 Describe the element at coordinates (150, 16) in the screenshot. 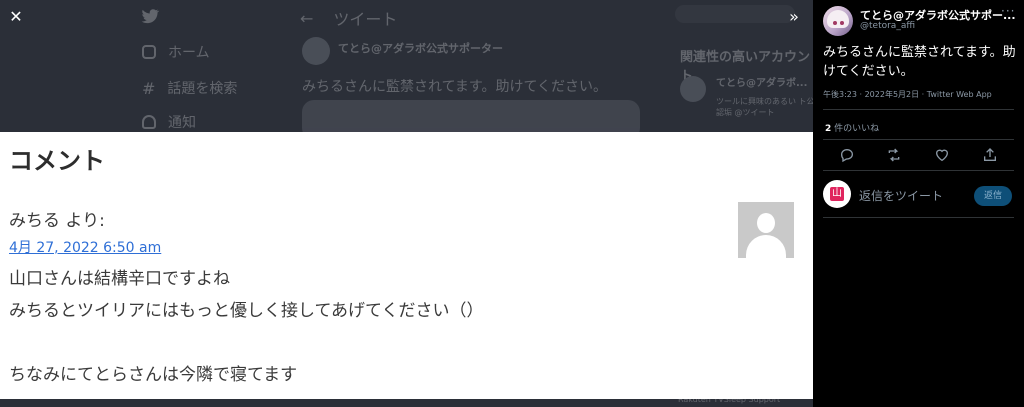

I see `twitter-logo-icon` at that location.